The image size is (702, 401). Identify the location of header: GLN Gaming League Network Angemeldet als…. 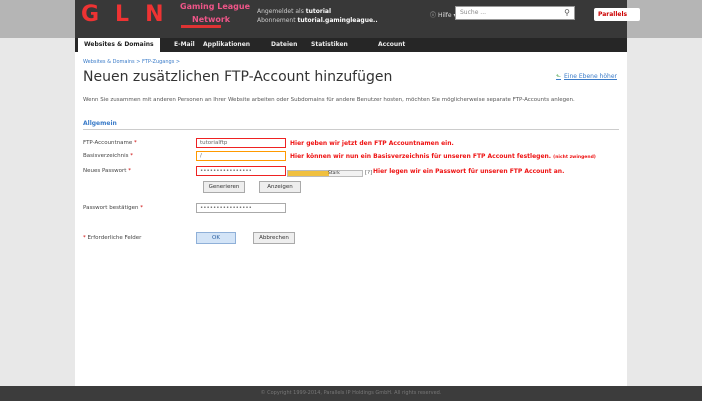
(357, 19).